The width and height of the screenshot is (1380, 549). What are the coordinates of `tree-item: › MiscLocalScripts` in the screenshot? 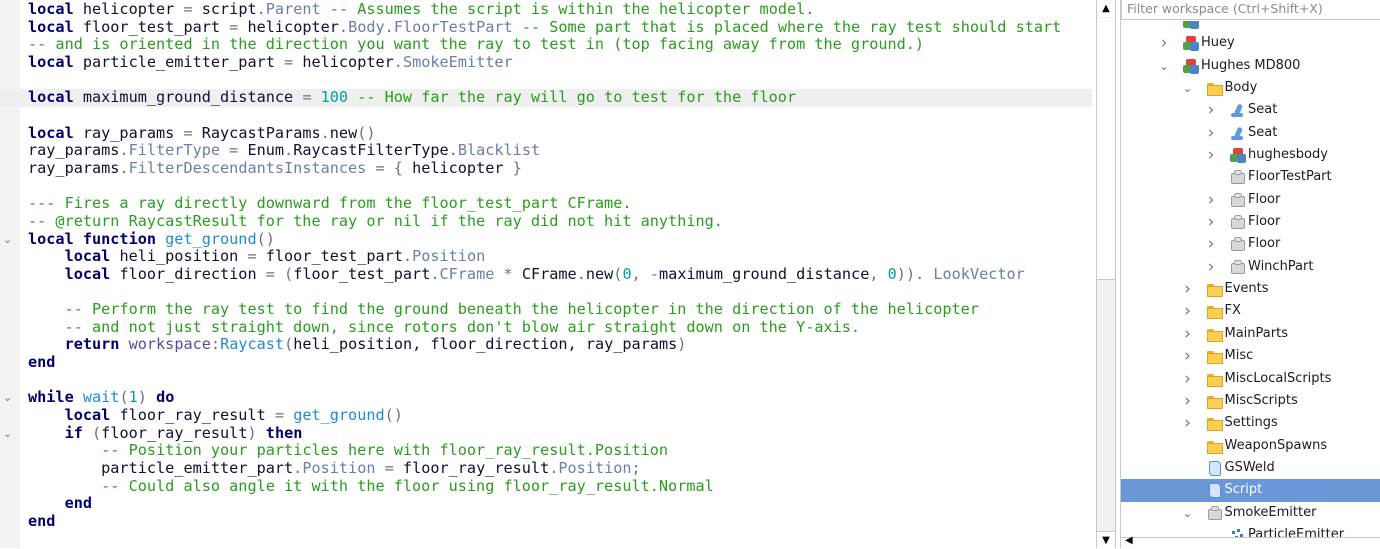 It's located at (1250, 379).